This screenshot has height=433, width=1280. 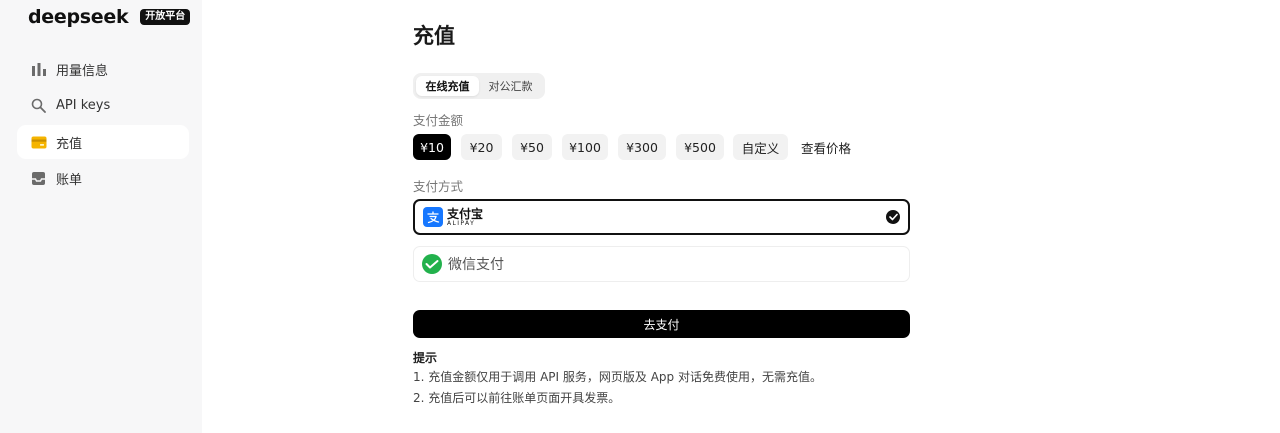 I want to click on card-icon, so click(x=38, y=142).